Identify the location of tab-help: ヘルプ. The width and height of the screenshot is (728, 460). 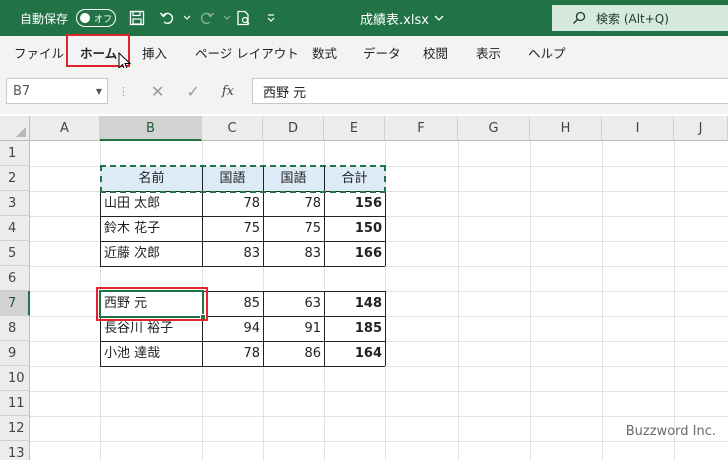
(547, 52).